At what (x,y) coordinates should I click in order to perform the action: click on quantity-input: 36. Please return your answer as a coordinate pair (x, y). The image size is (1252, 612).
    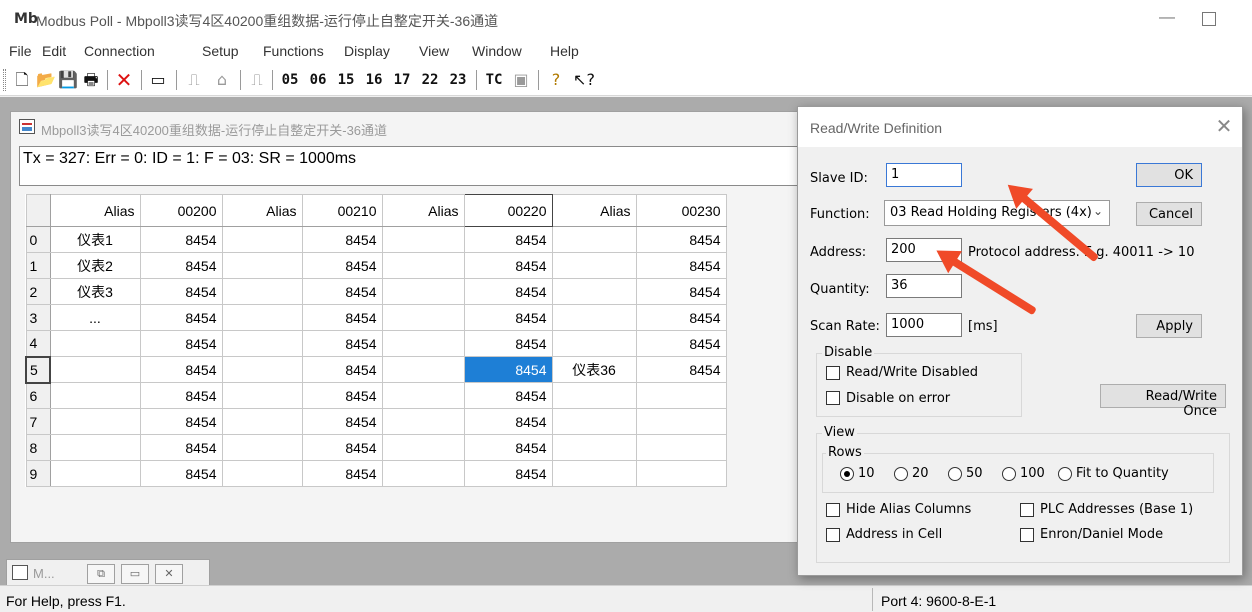
    Looking at the image, I should click on (924, 286).